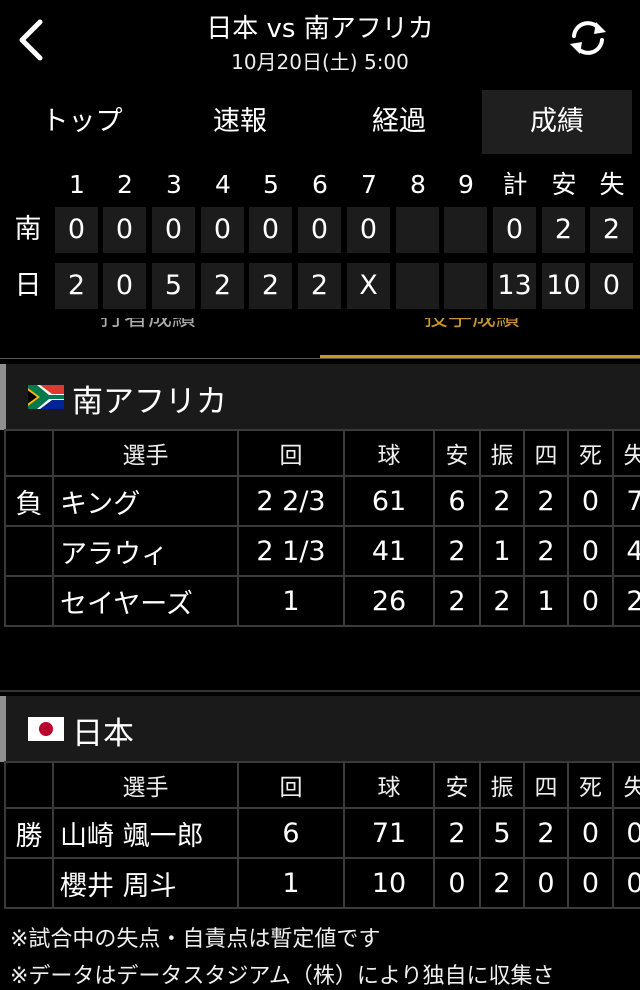 This screenshot has height=990, width=640. Describe the element at coordinates (480, 356) in the screenshot. I see `subtab-active-indicator` at that location.